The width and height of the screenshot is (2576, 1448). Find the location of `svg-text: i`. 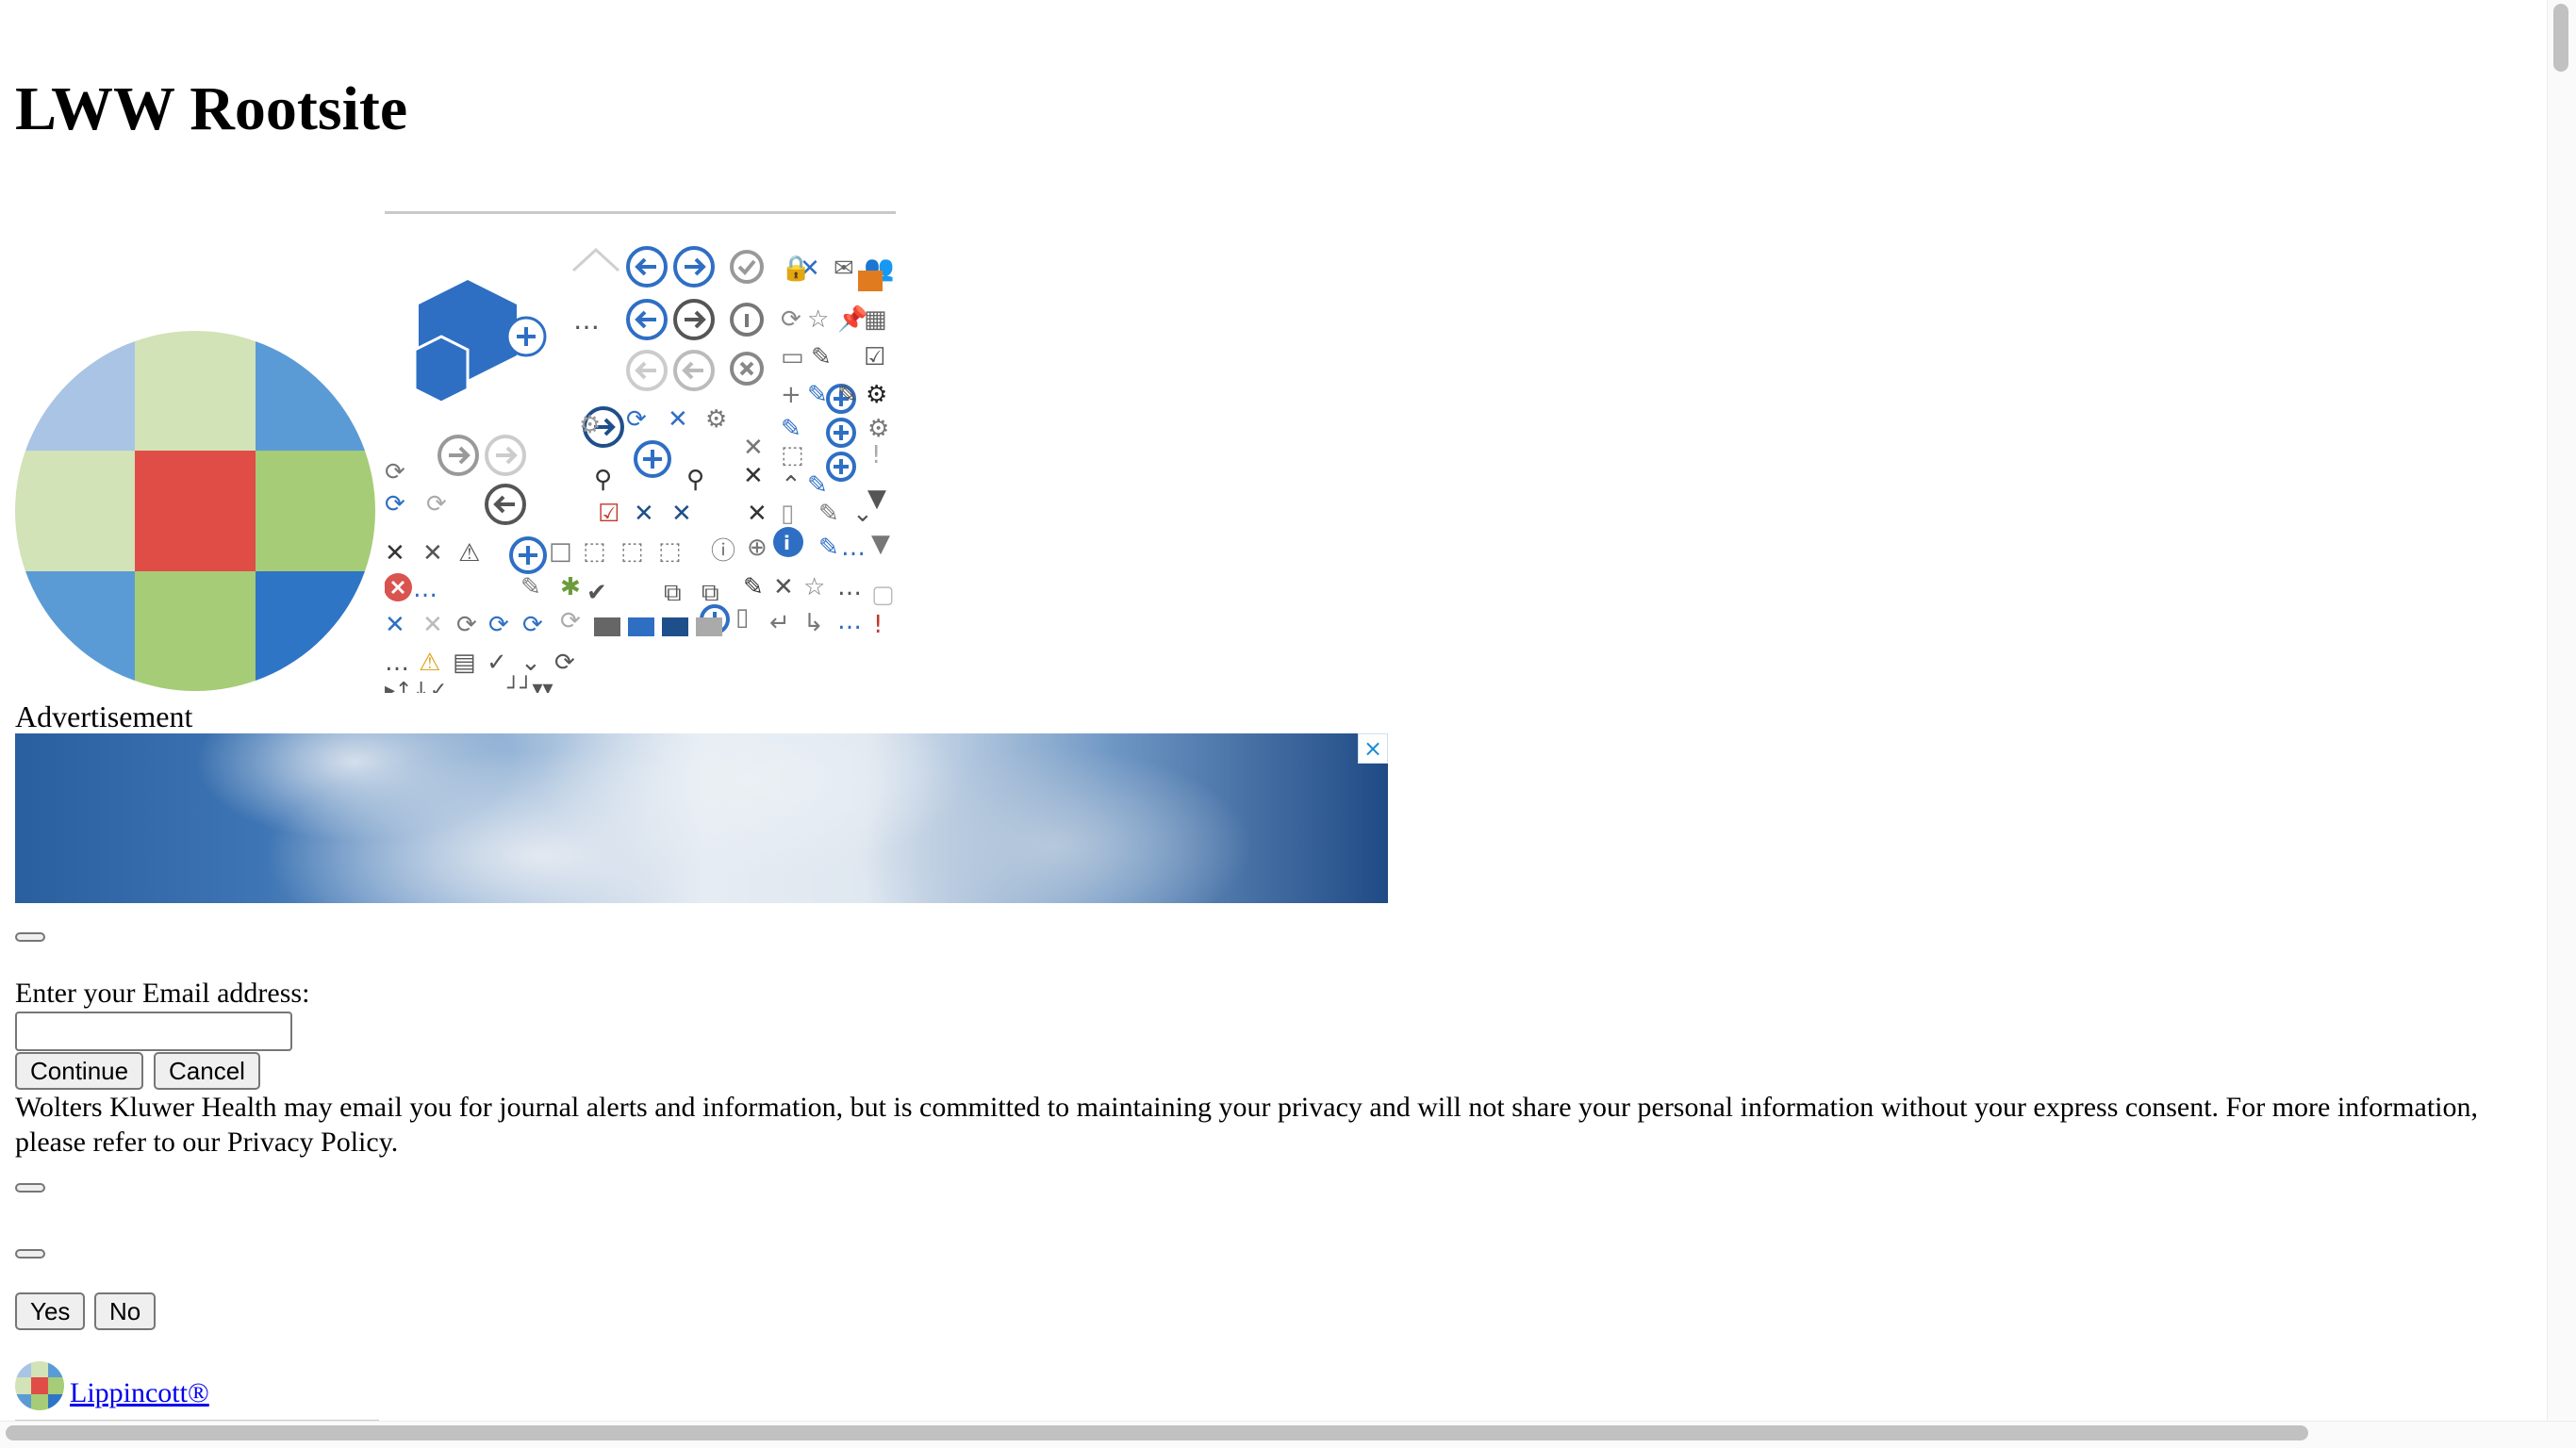

svg-text: i is located at coordinates (787, 543).